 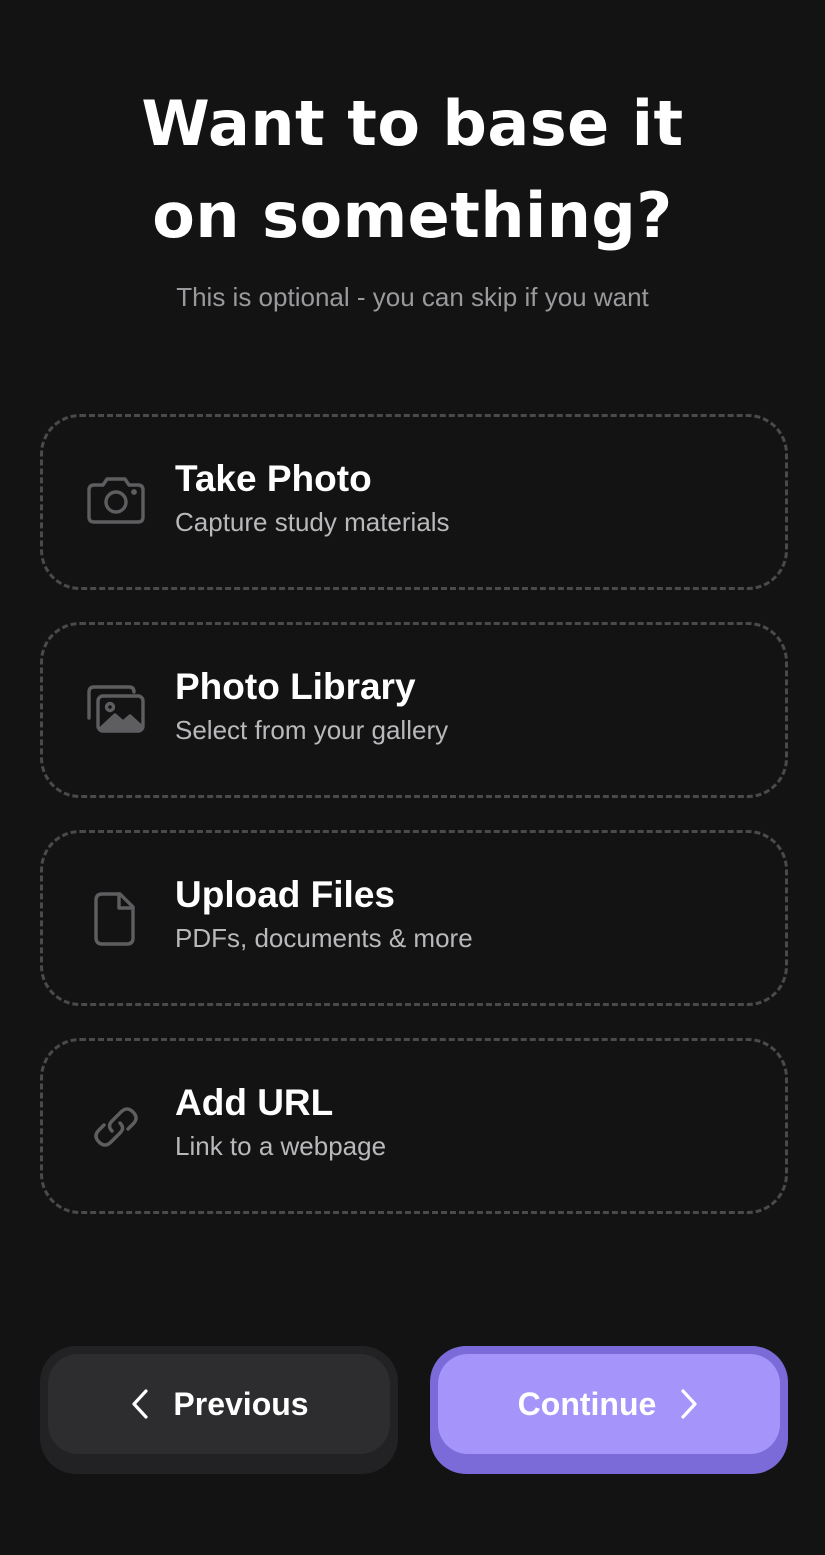 What do you see at coordinates (414, 918) in the screenshot?
I see `upload-files-option: Upload Files PDFs, documents & more` at bounding box center [414, 918].